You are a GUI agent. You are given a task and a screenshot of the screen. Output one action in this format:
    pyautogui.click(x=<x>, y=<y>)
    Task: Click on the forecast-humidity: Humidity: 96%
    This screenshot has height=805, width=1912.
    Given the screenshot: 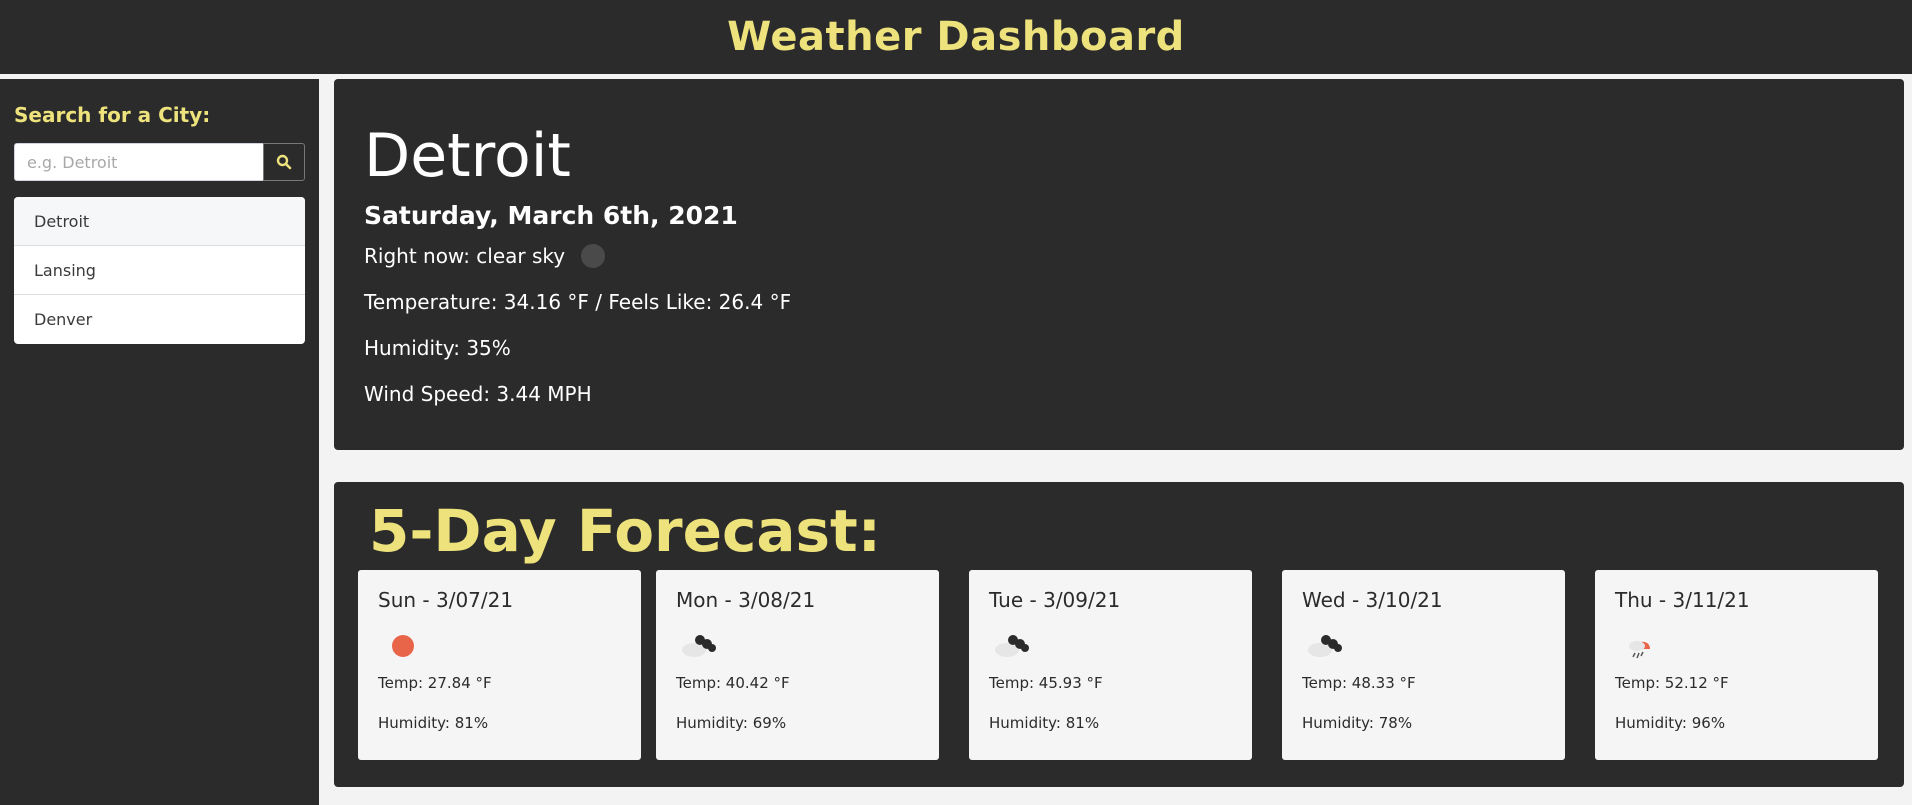 What is the action you would take?
    pyautogui.click(x=1670, y=723)
    